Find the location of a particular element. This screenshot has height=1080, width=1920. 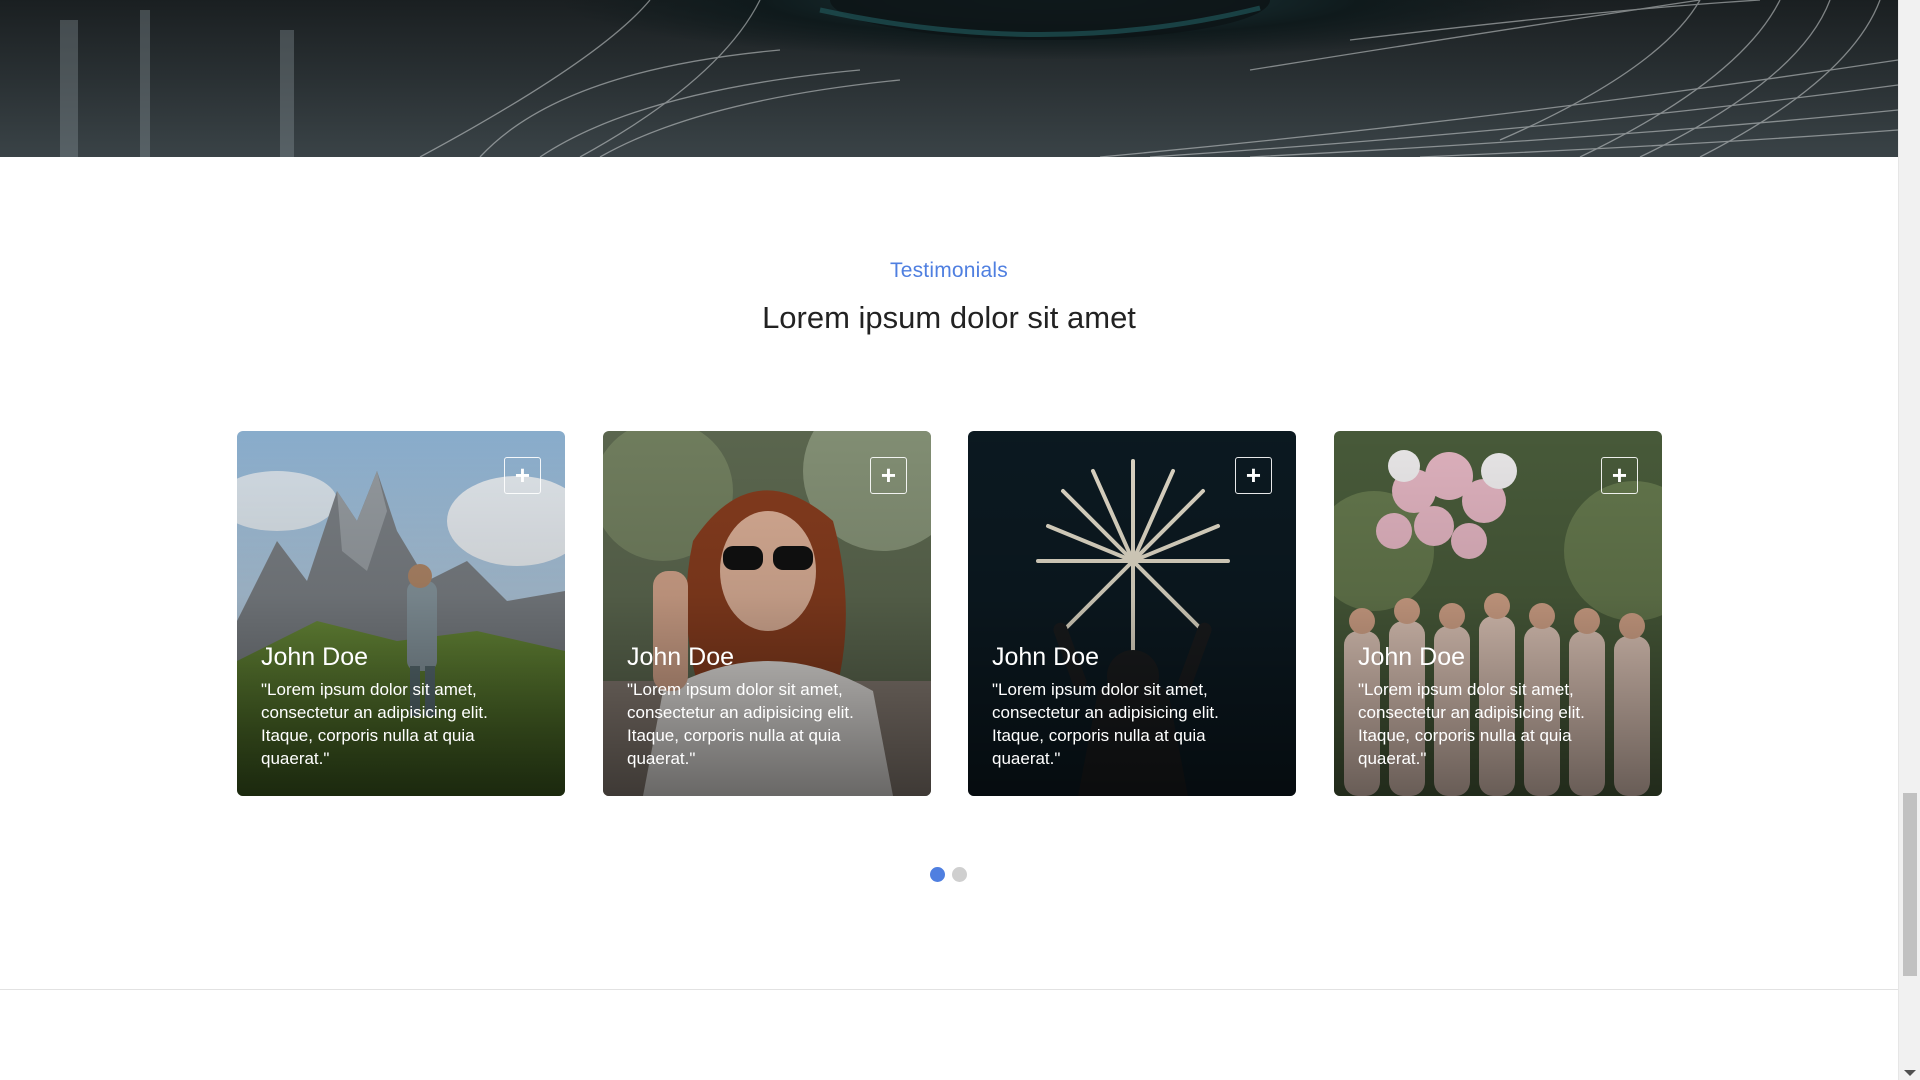

section-eyebrow: Testimonials is located at coordinates (949, 270).